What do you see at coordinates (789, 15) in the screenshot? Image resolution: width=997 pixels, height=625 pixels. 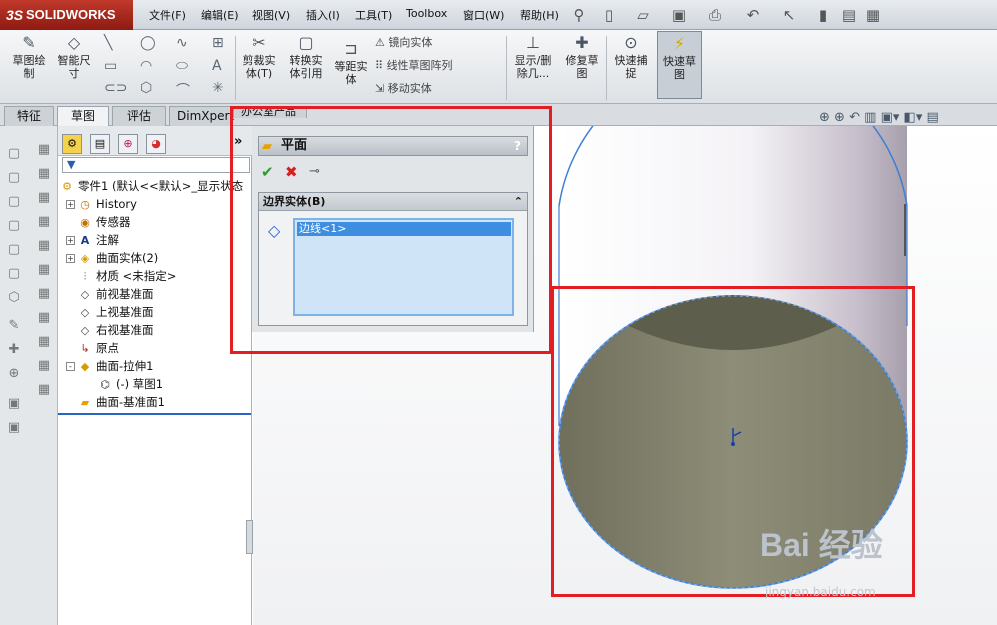 I see `select-icon: ↖` at bounding box center [789, 15].